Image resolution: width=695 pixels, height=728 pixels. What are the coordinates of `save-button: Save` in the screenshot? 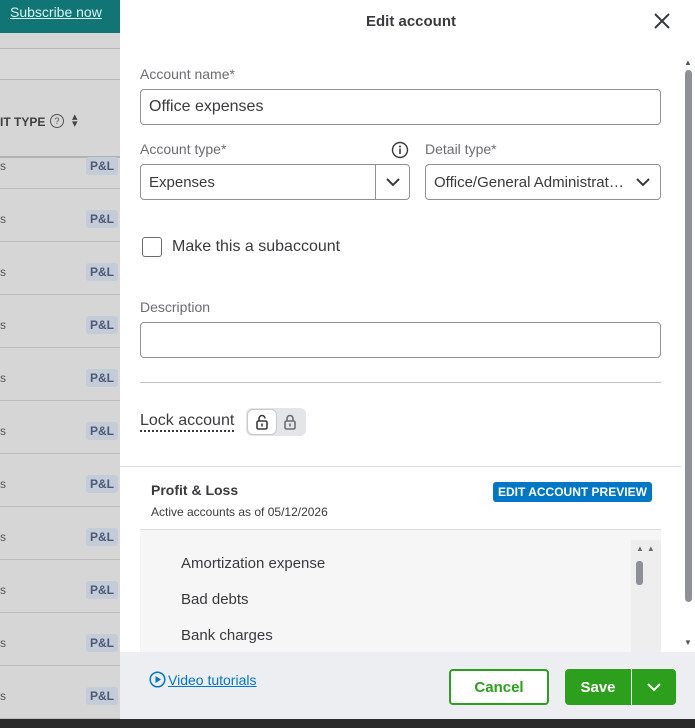 It's located at (598, 687).